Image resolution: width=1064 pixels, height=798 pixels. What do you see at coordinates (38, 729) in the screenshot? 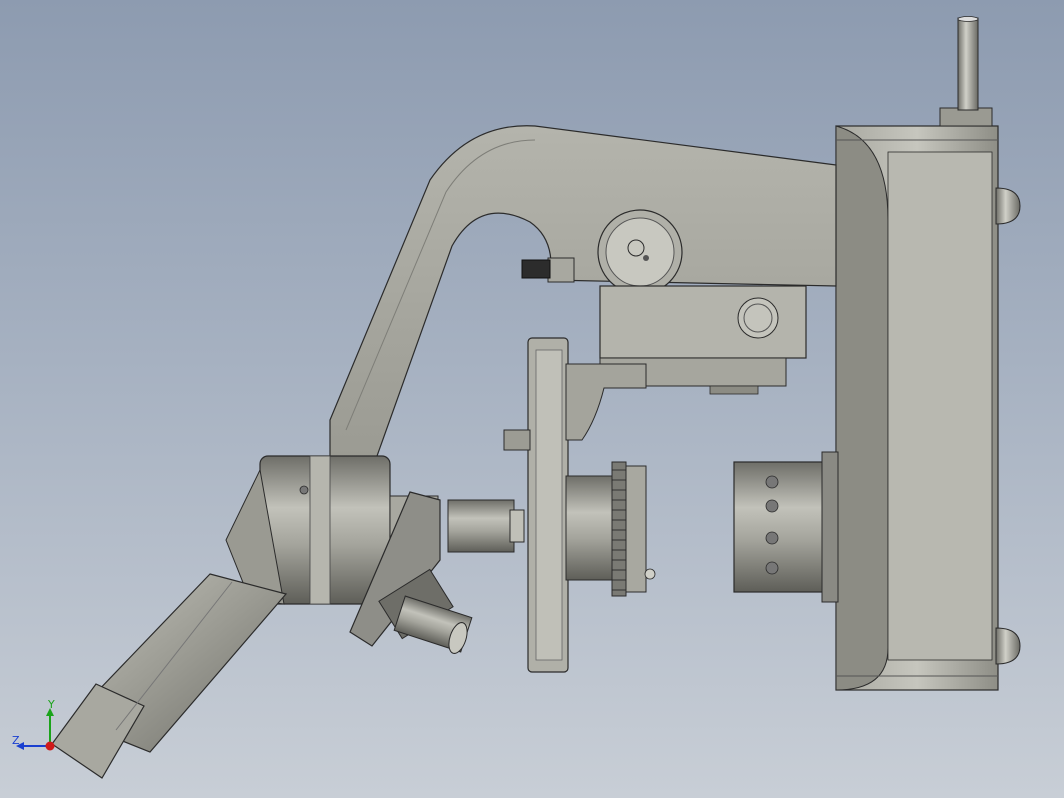
I see `orientation-triad: Y Z` at bounding box center [38, 729].